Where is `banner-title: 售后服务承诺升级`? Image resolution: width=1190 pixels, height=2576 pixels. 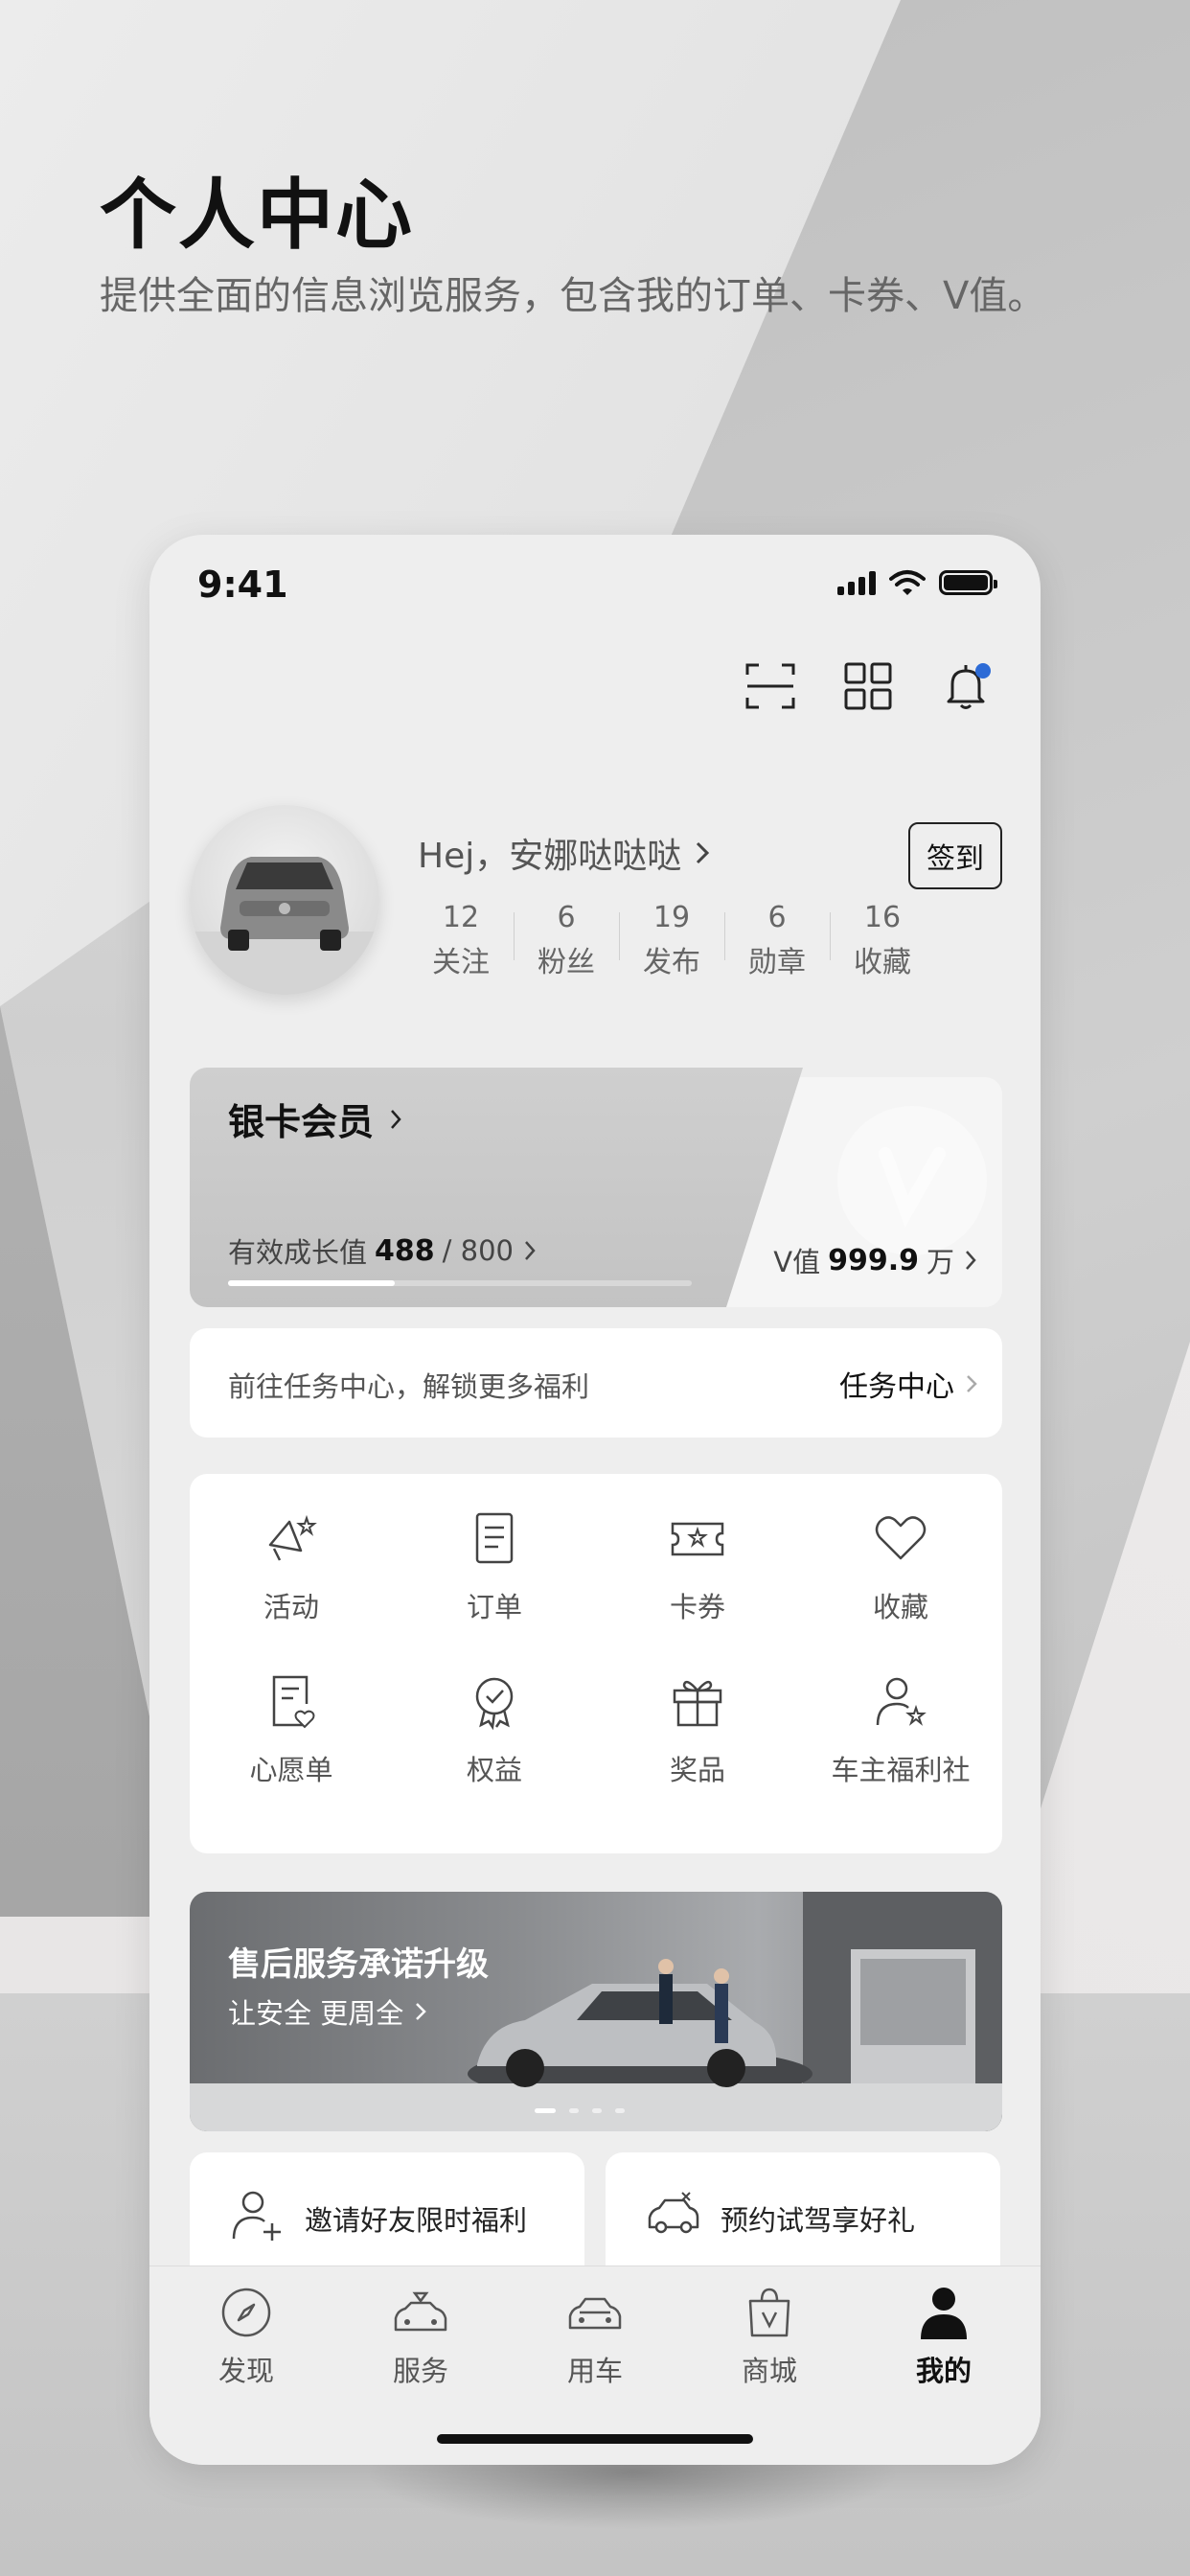 banner-title: 售后服务承诺升级 is located at coordinates (358, 1965).